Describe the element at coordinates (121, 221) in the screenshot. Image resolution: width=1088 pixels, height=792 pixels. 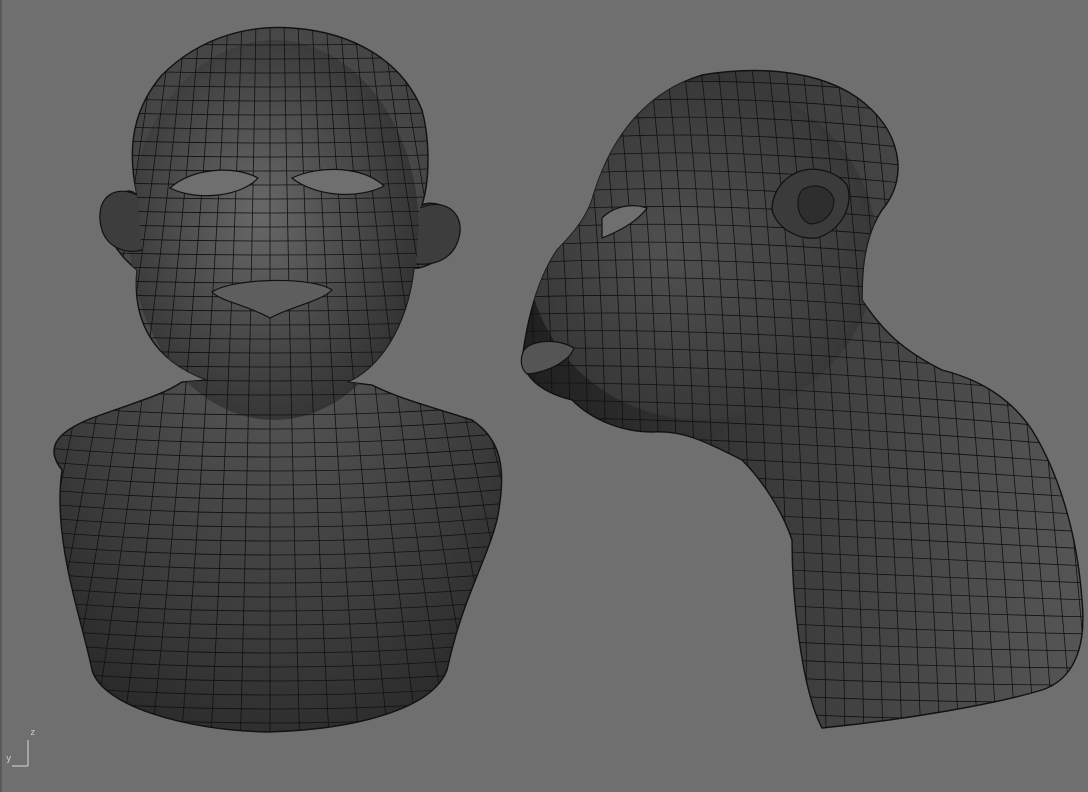
I see `front-left-ear` at that location.